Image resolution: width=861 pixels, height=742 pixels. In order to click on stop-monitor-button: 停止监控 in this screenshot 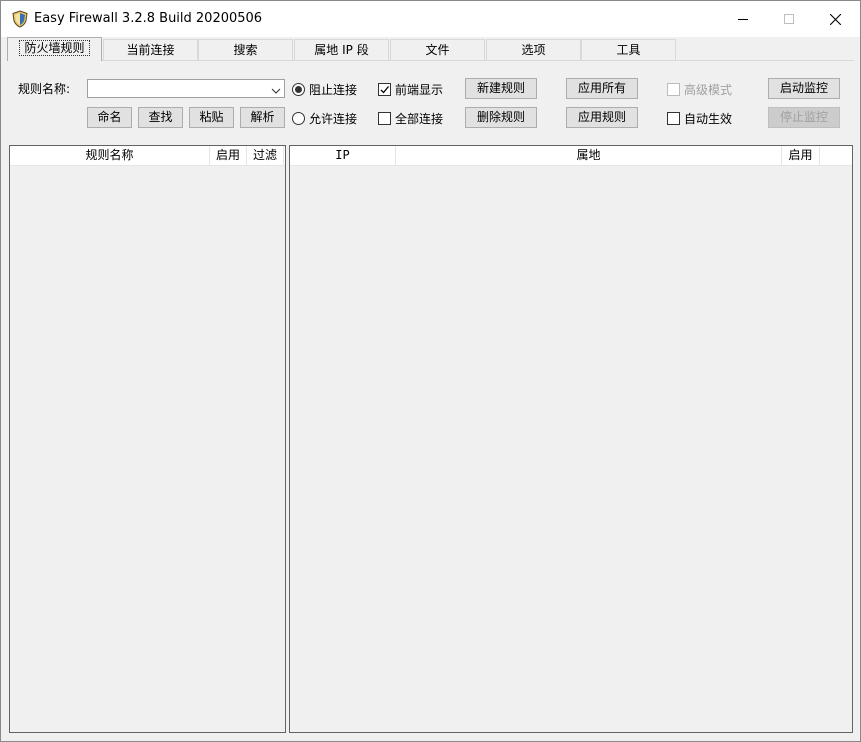, I will do `click(804, 117)`.